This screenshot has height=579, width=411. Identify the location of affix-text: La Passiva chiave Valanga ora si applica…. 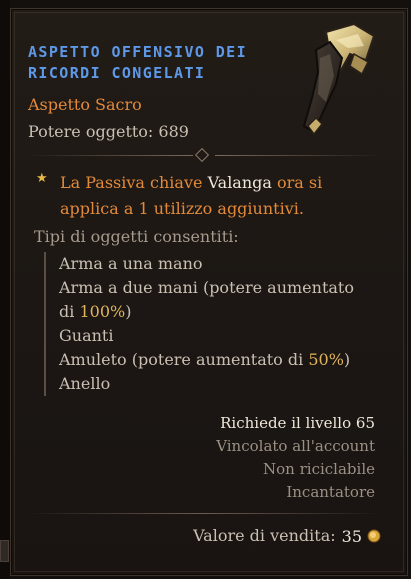
(210, 196).